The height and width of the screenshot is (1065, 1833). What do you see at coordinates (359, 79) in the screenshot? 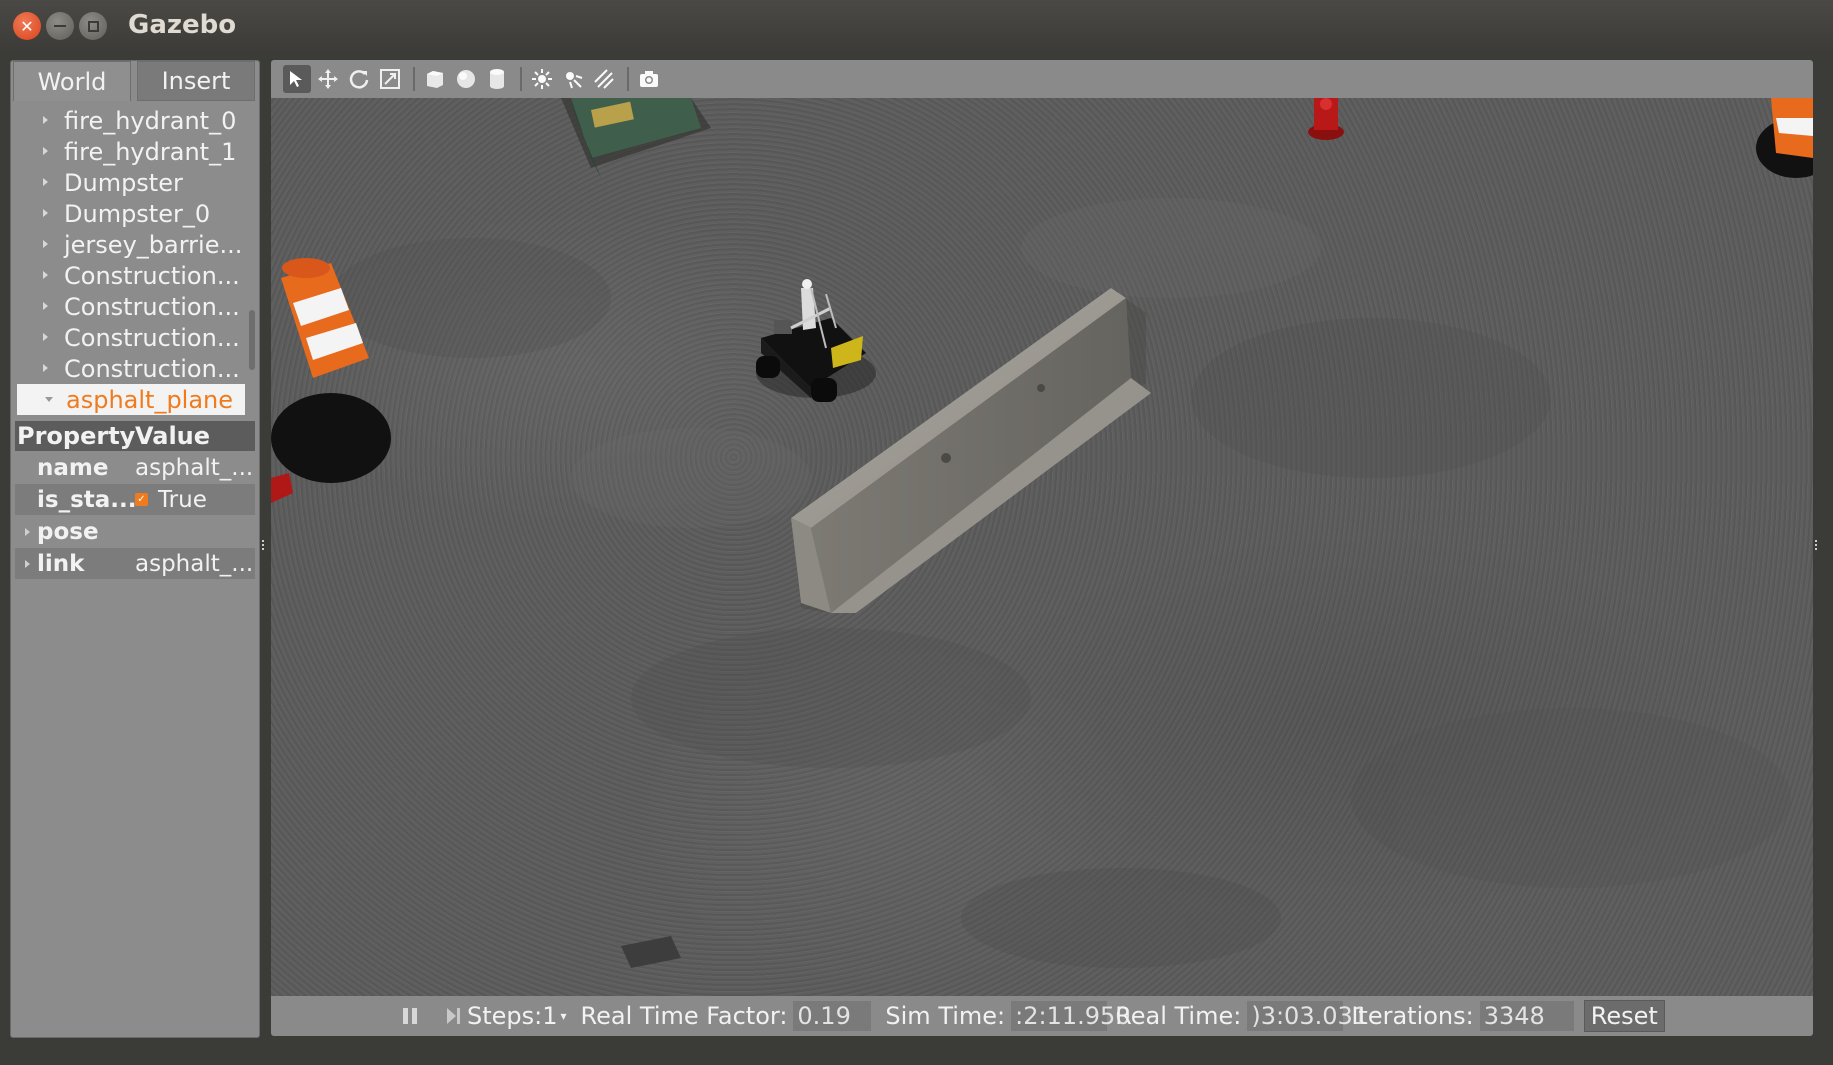
I see `rotate-icon` at bounding box center [359, 79].